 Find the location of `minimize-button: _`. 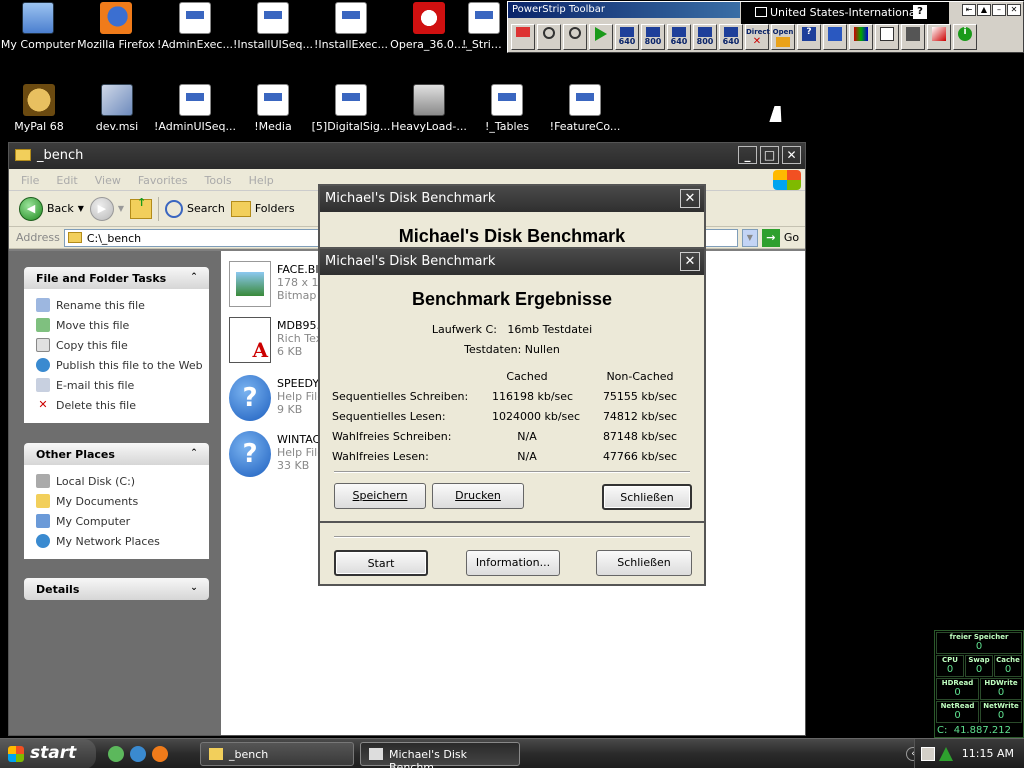

minimize-button: _ is located at coordinates (747, 155).